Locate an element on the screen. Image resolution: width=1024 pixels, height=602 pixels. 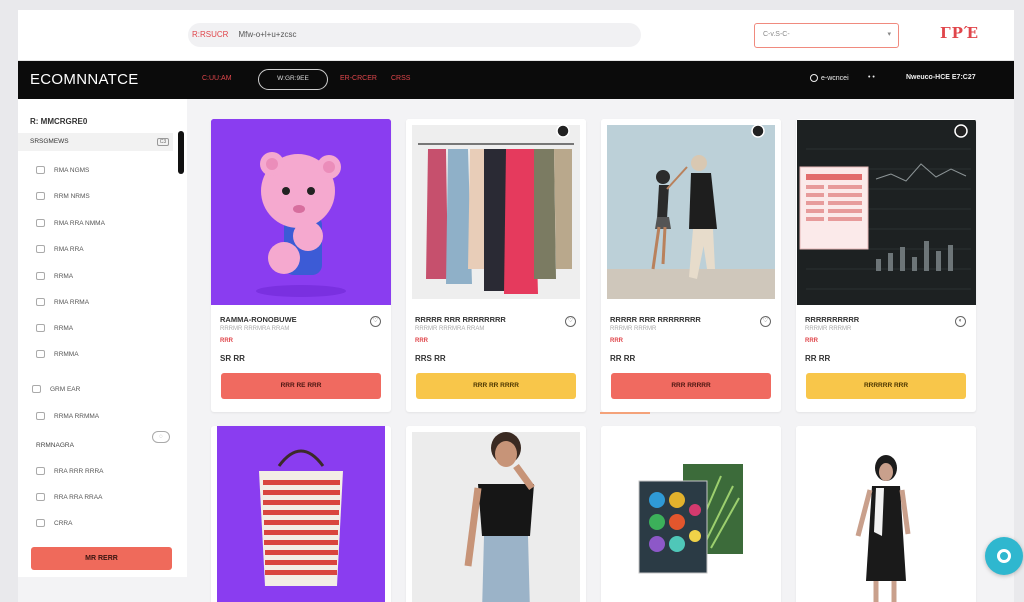
book-icon is located at coordinates (40, 249).